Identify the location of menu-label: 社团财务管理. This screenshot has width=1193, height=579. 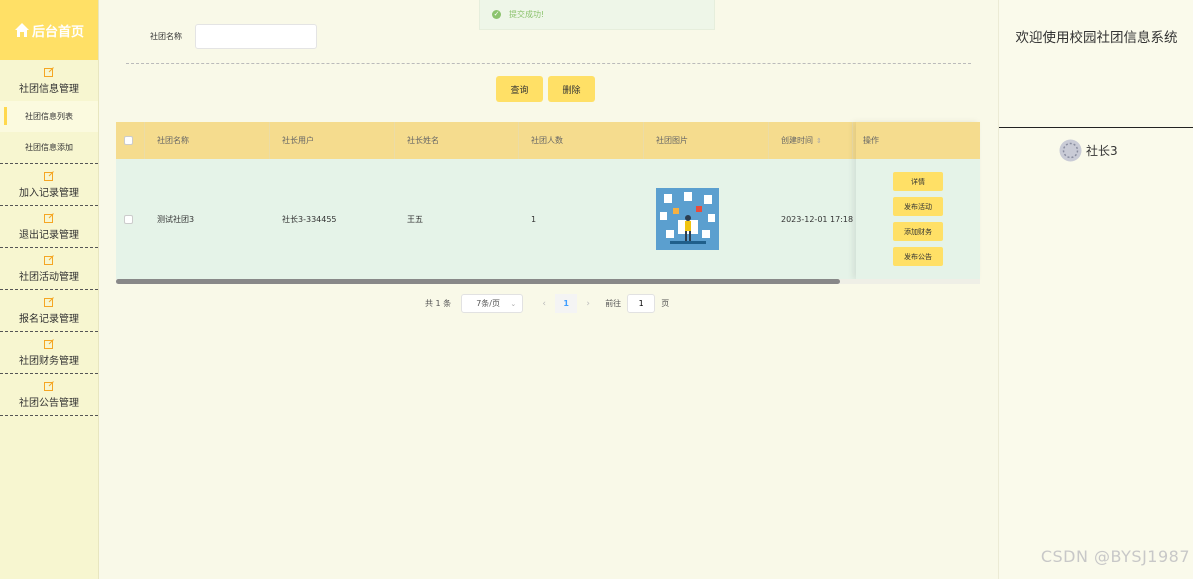
(49, 361).